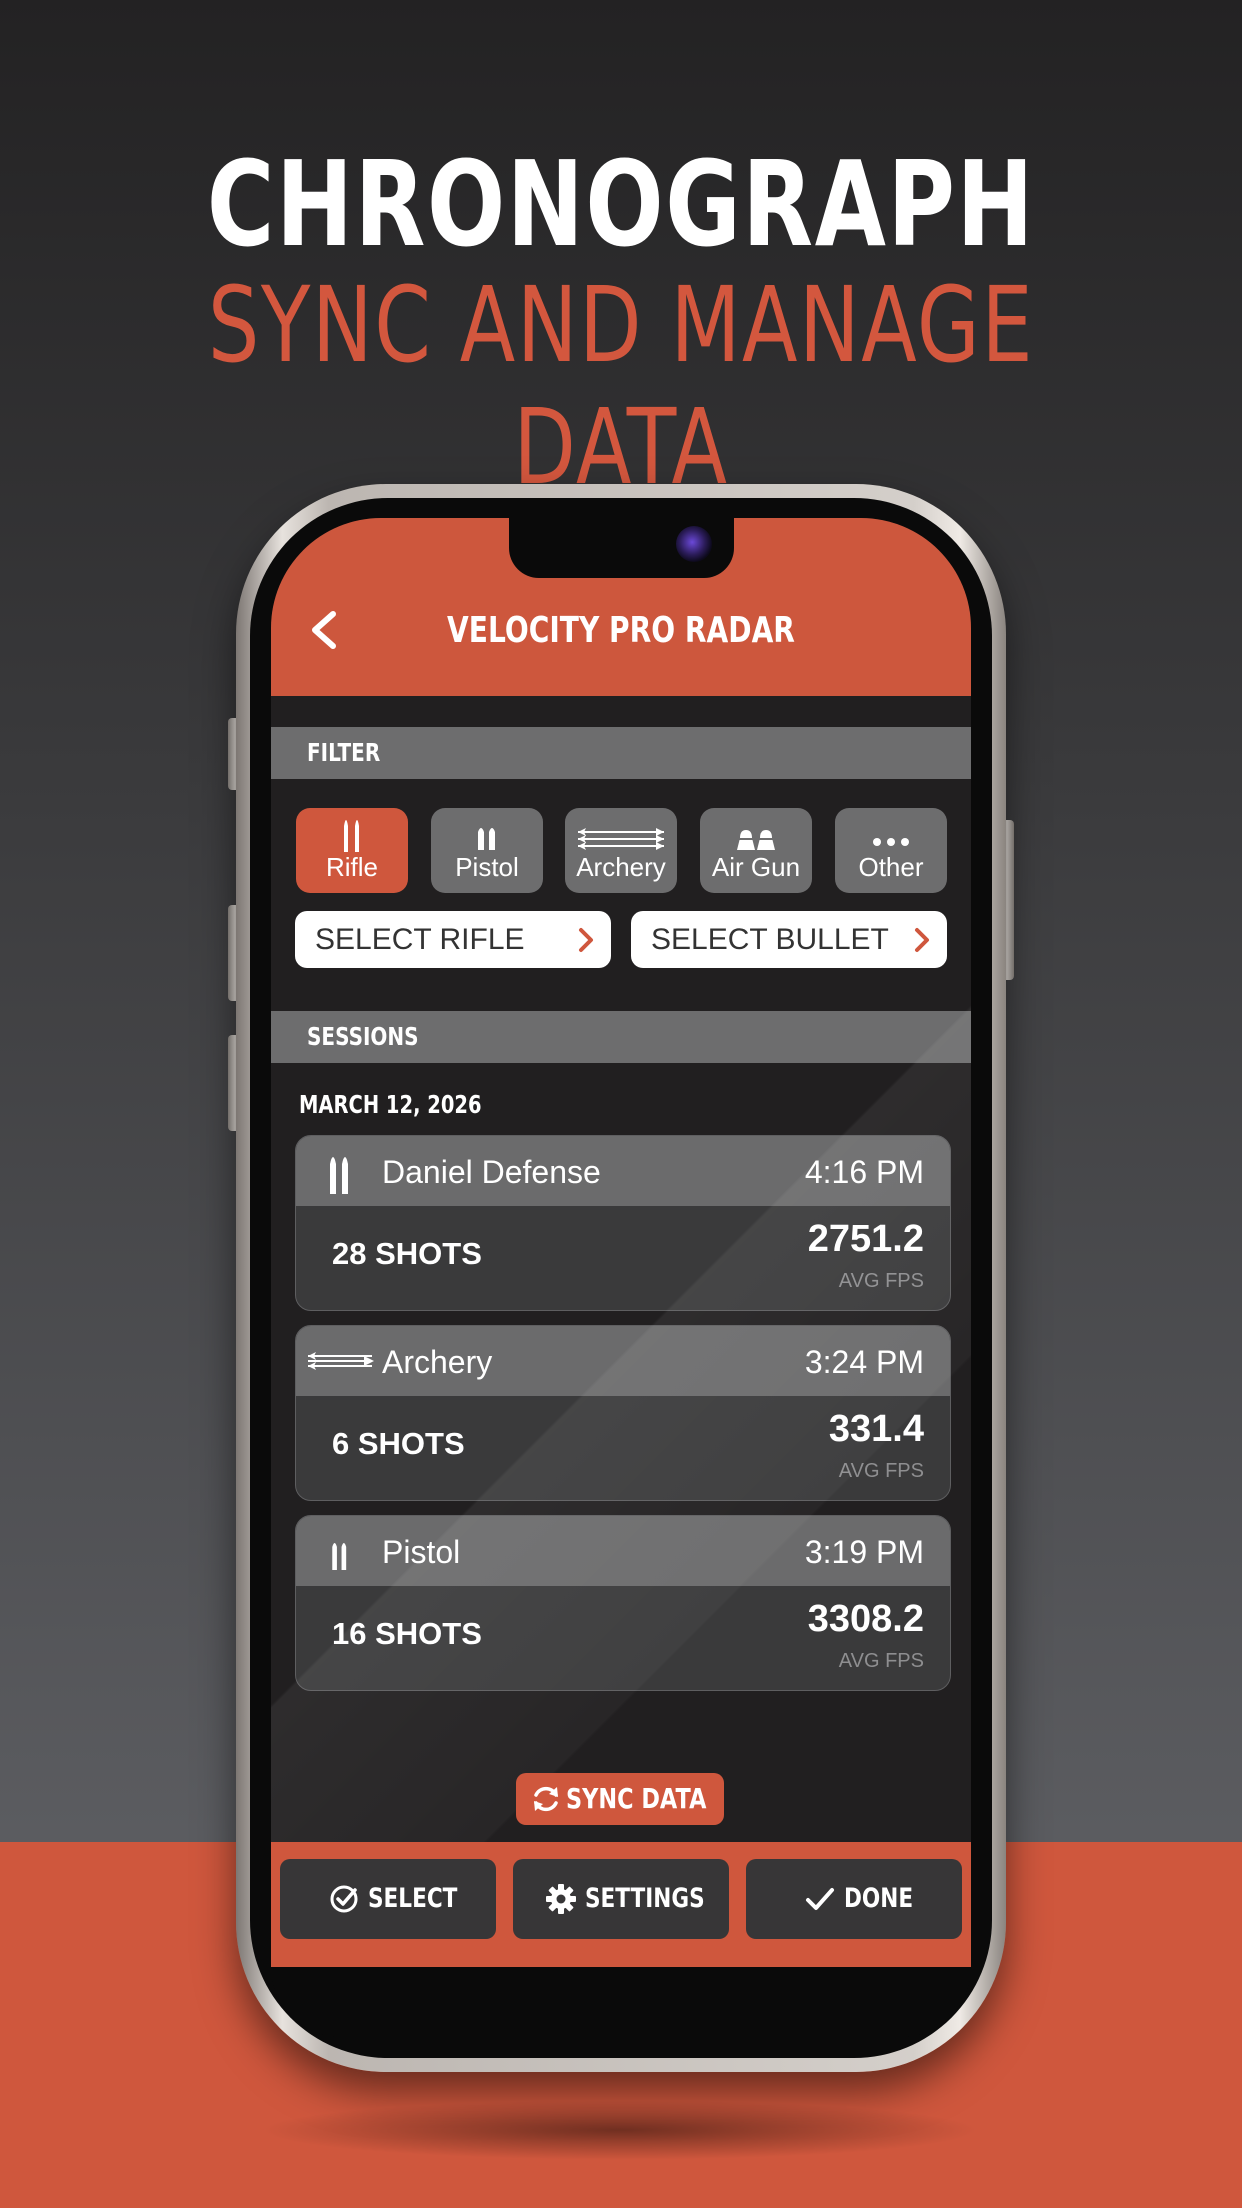 This screenshot has height=2208, width=1242. I want to click on sync-data-label: SYNC DATA, so click(636, 1798).